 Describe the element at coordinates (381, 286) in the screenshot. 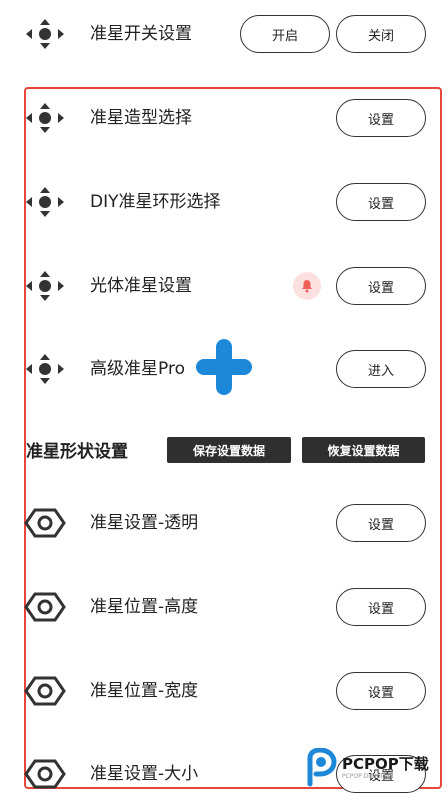

I see `light-crosshair-settings-button: 设置` at that location.